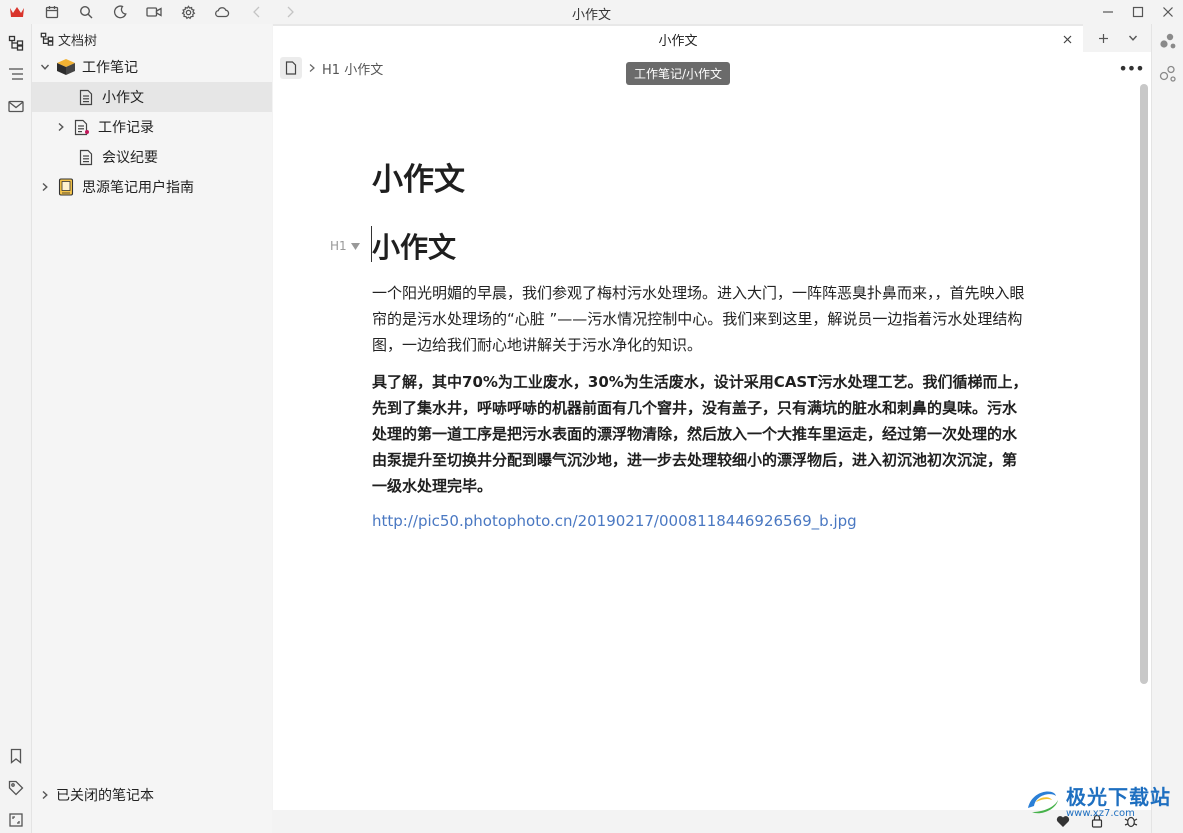  I want to click on document-with-children-icon, so click(82, 127).